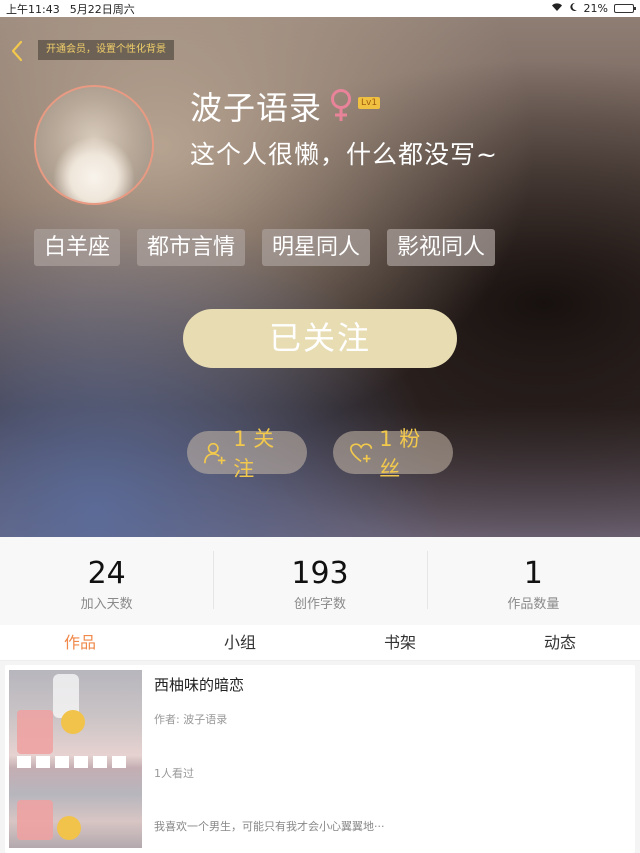 The height and width of the screenshot is (853, 640). Describe the element at coordinates (595, 8) in the screenshot. I see `battery-percent: 21%` at that location.